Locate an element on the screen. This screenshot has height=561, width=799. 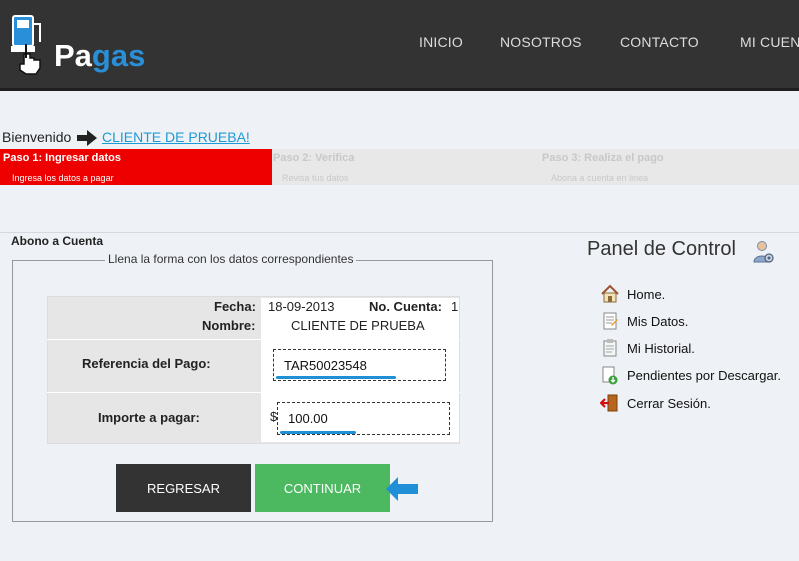
panel-item-cerrar-sesion: Cerrar Sesión. is located at coordinates (699, 404).